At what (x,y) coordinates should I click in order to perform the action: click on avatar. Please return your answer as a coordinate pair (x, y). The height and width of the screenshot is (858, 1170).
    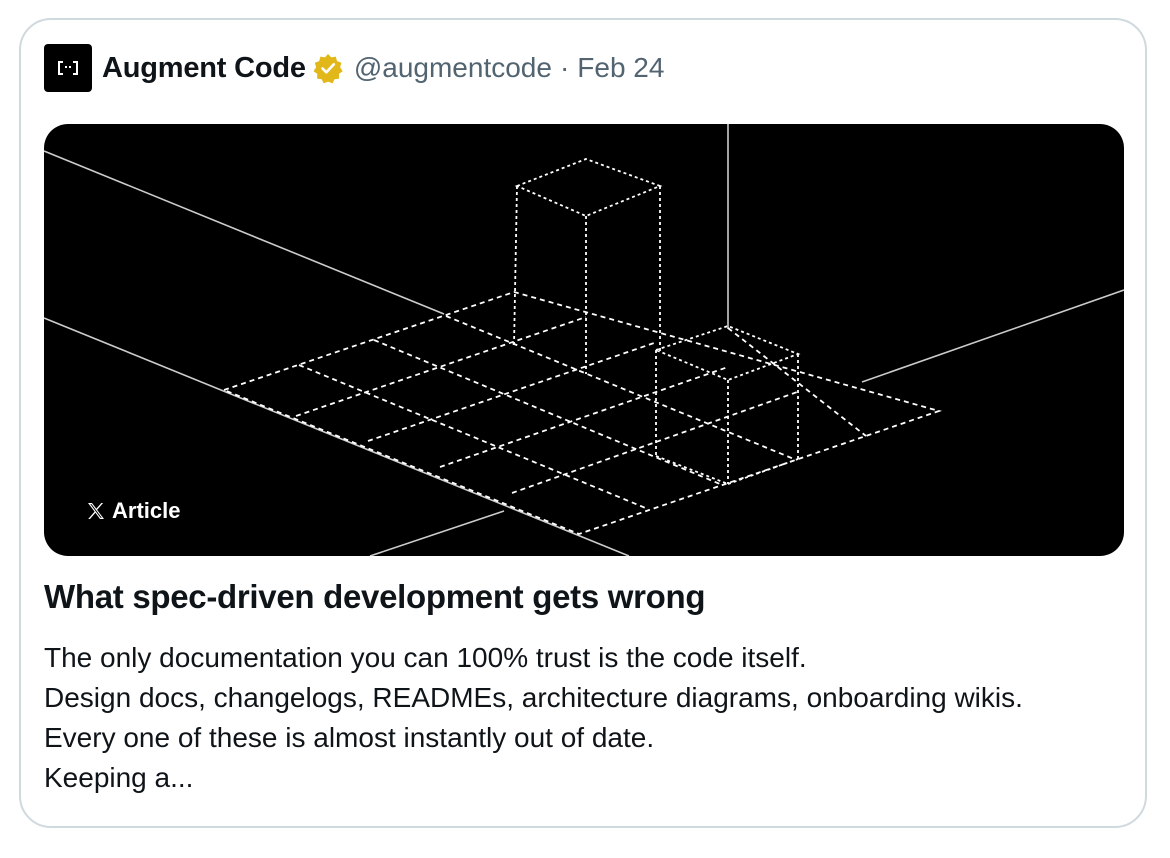
    Looking at the image, I should click on (68, 68).